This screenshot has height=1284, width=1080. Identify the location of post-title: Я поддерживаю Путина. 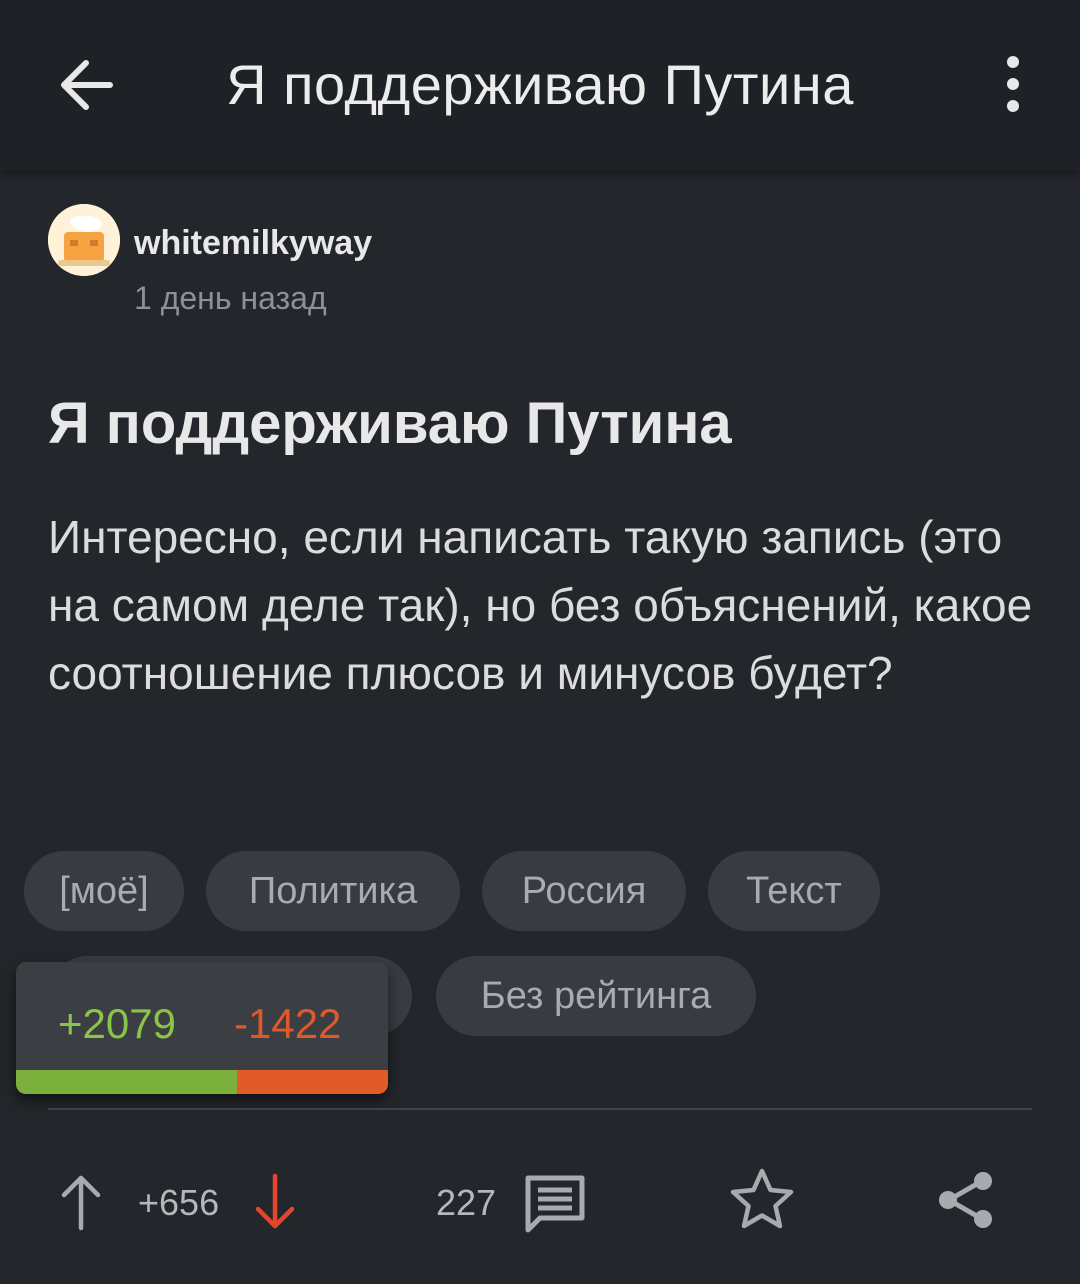
(390, 423).